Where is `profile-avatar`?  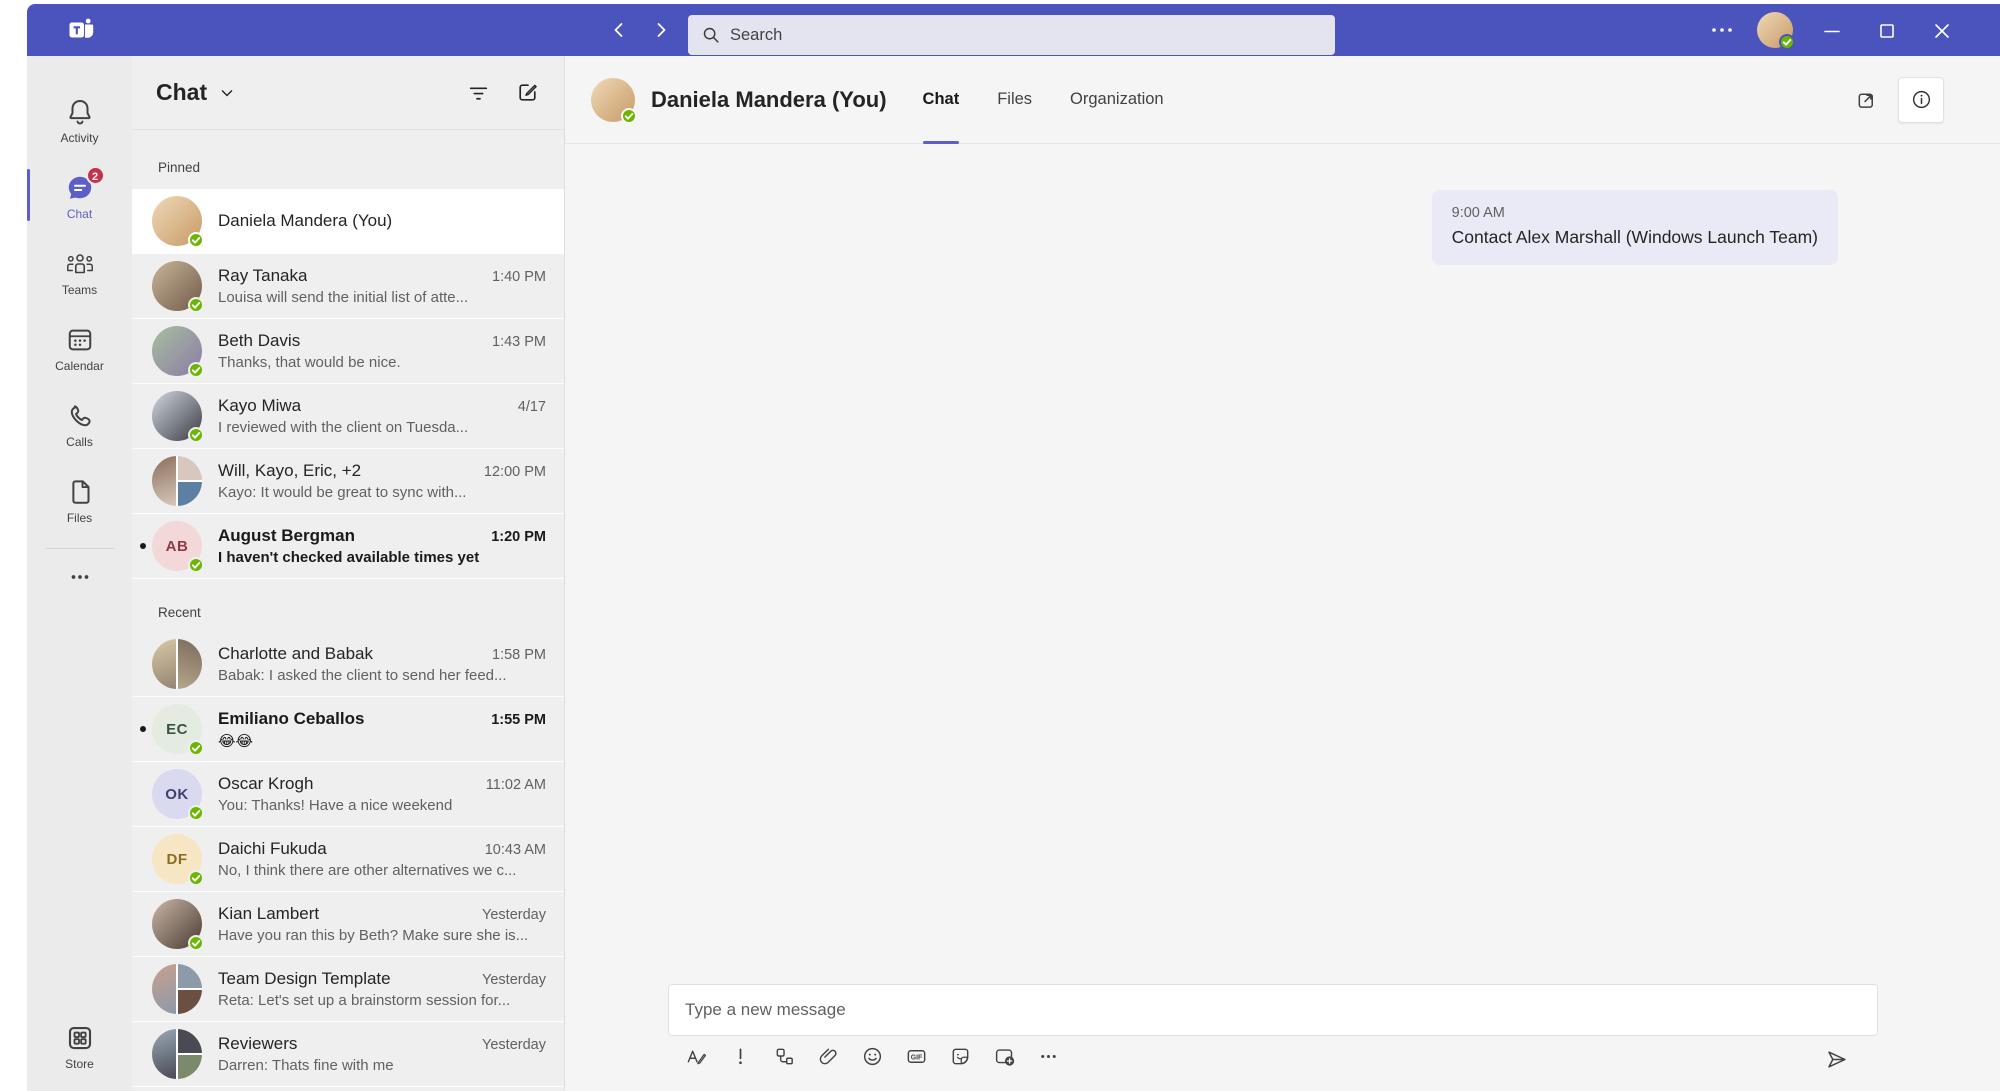 profile-avatar is located at coordinates (1776, 31).